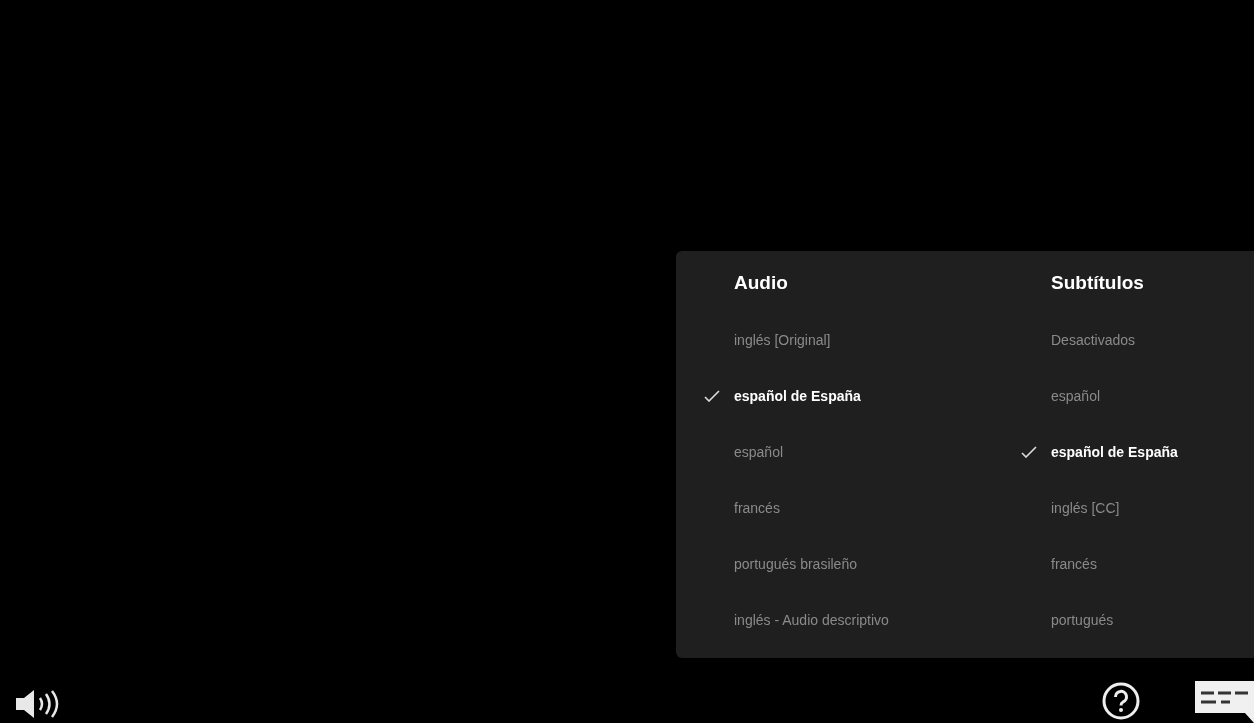 The width and height of the screenshot is (1254, 723). What do you see at coordinates (1082, 620) in the screenshot?
I see `language-option: portugués` at bounding box center [1082, 620].